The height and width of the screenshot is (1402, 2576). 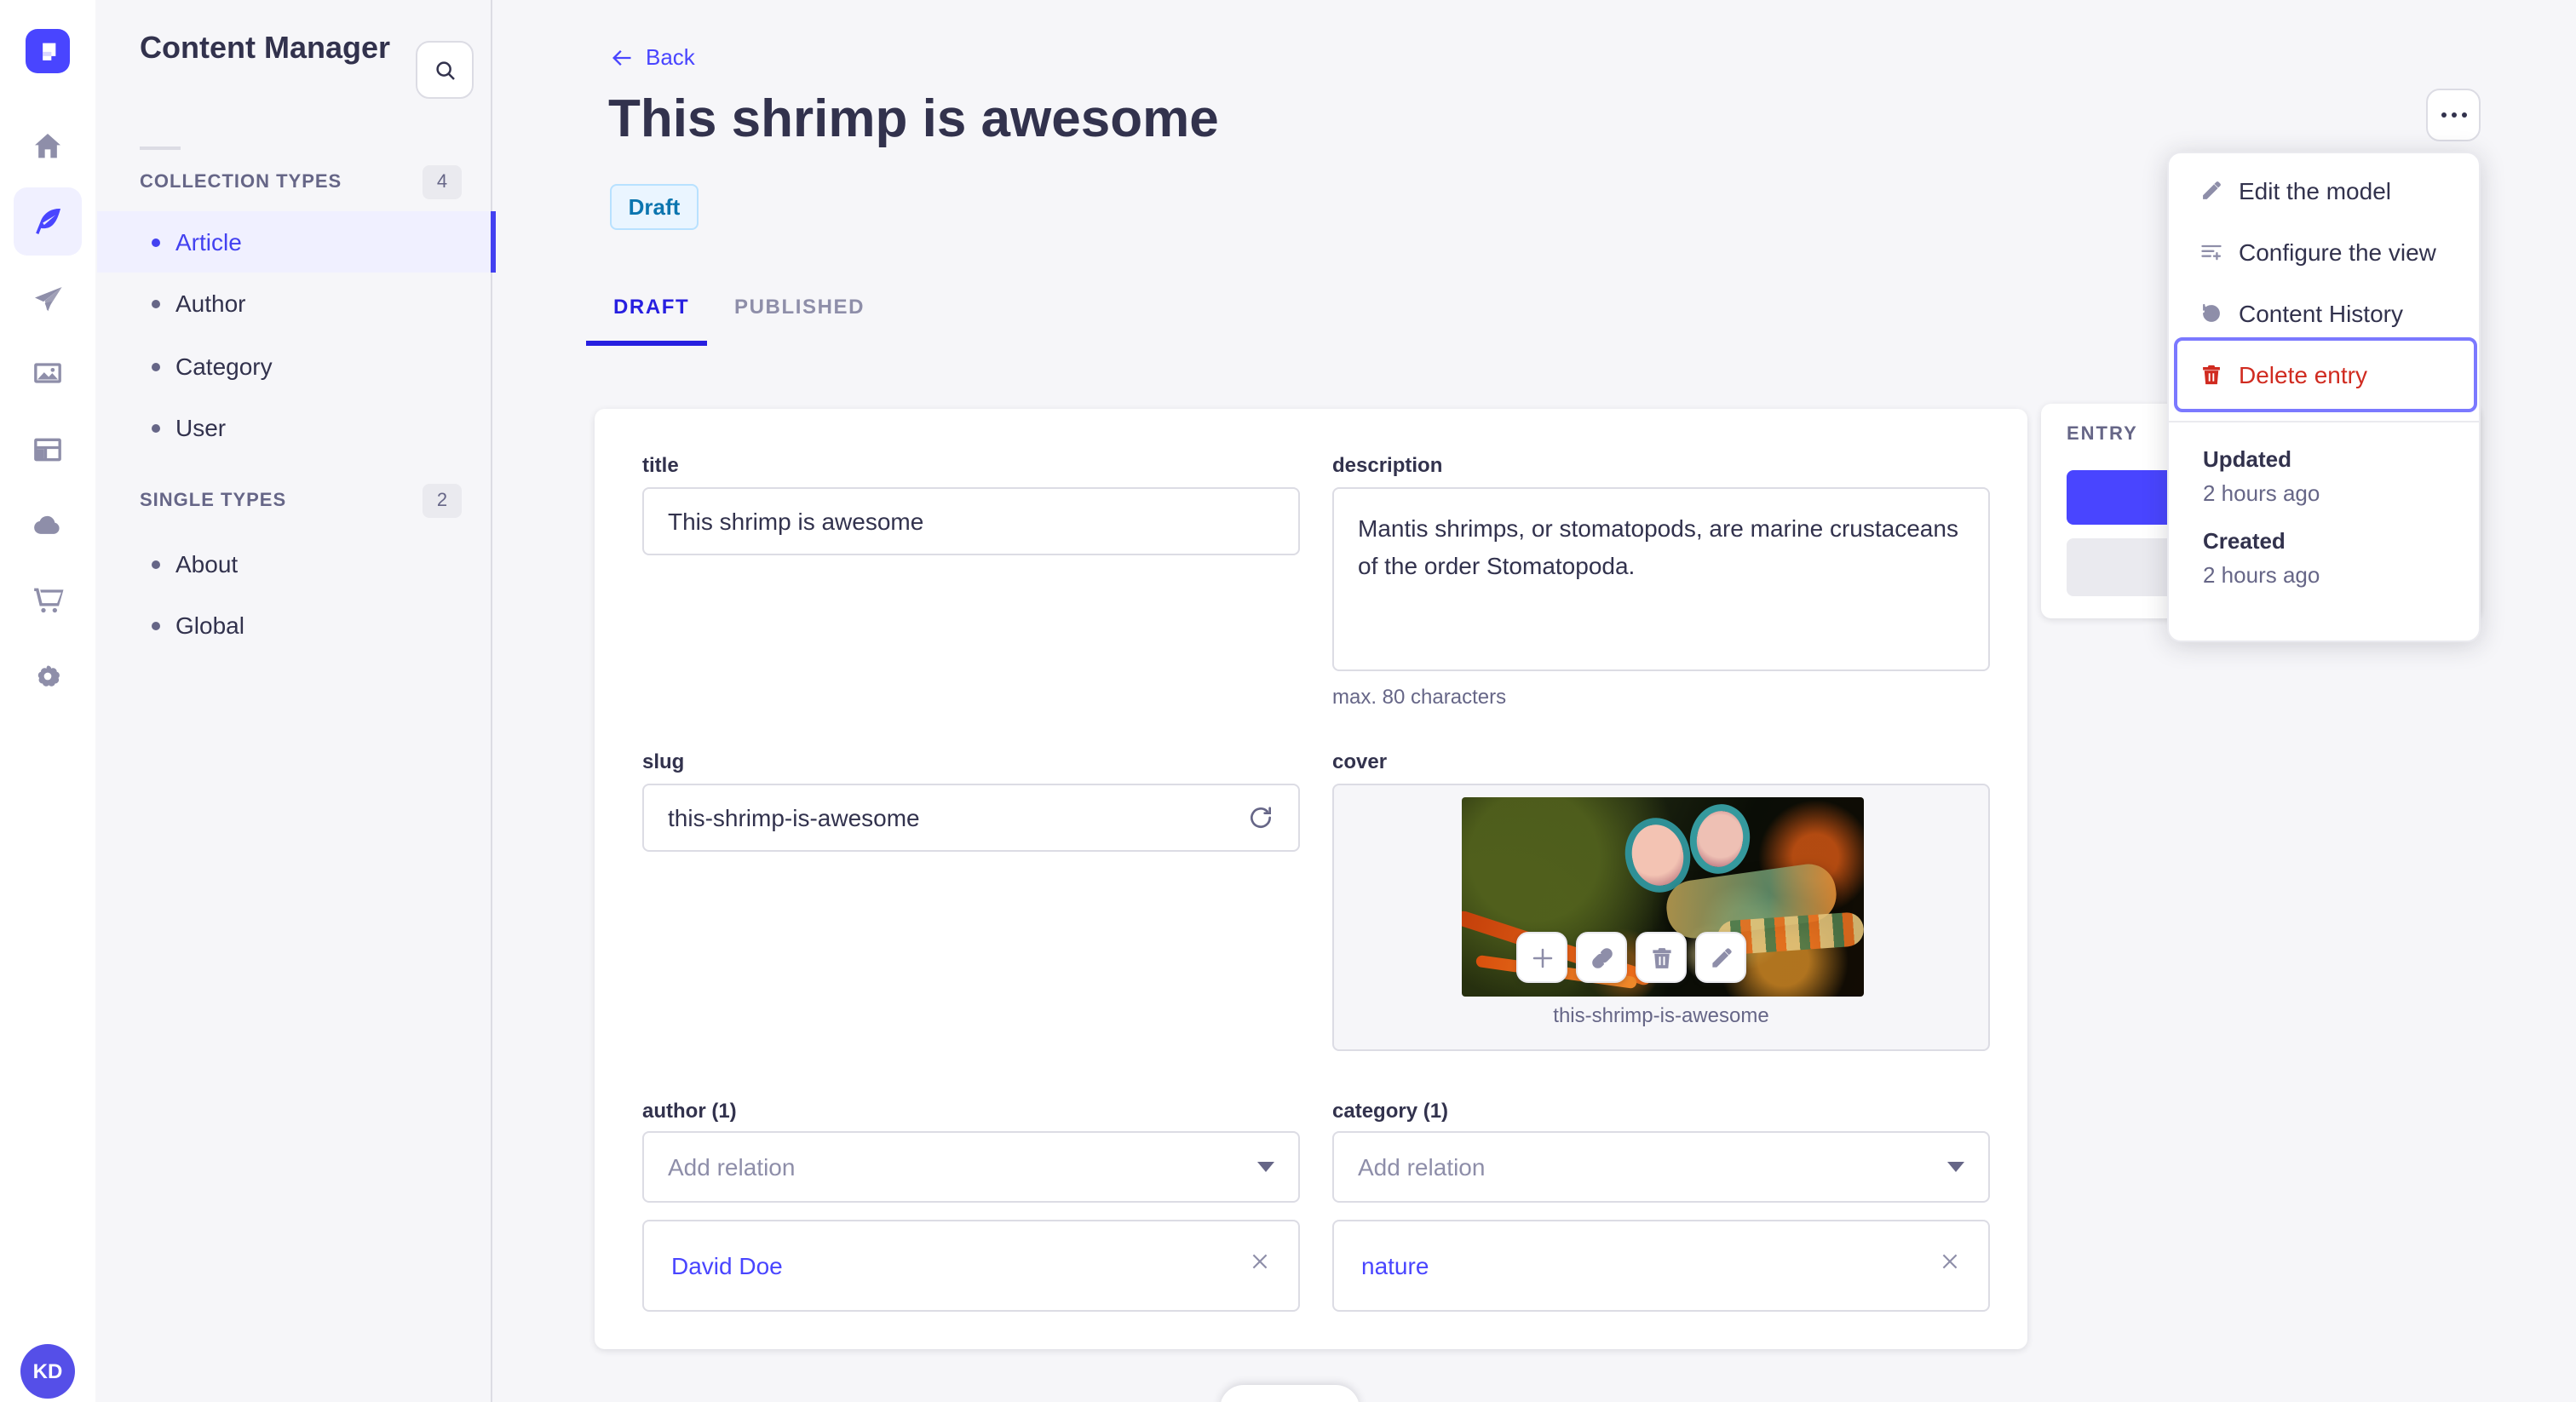 What do you see at coordinates (2261, 493) in the screenshot?
I see `updated-value: 2 hours ago` at bounding box center [2261, 493].